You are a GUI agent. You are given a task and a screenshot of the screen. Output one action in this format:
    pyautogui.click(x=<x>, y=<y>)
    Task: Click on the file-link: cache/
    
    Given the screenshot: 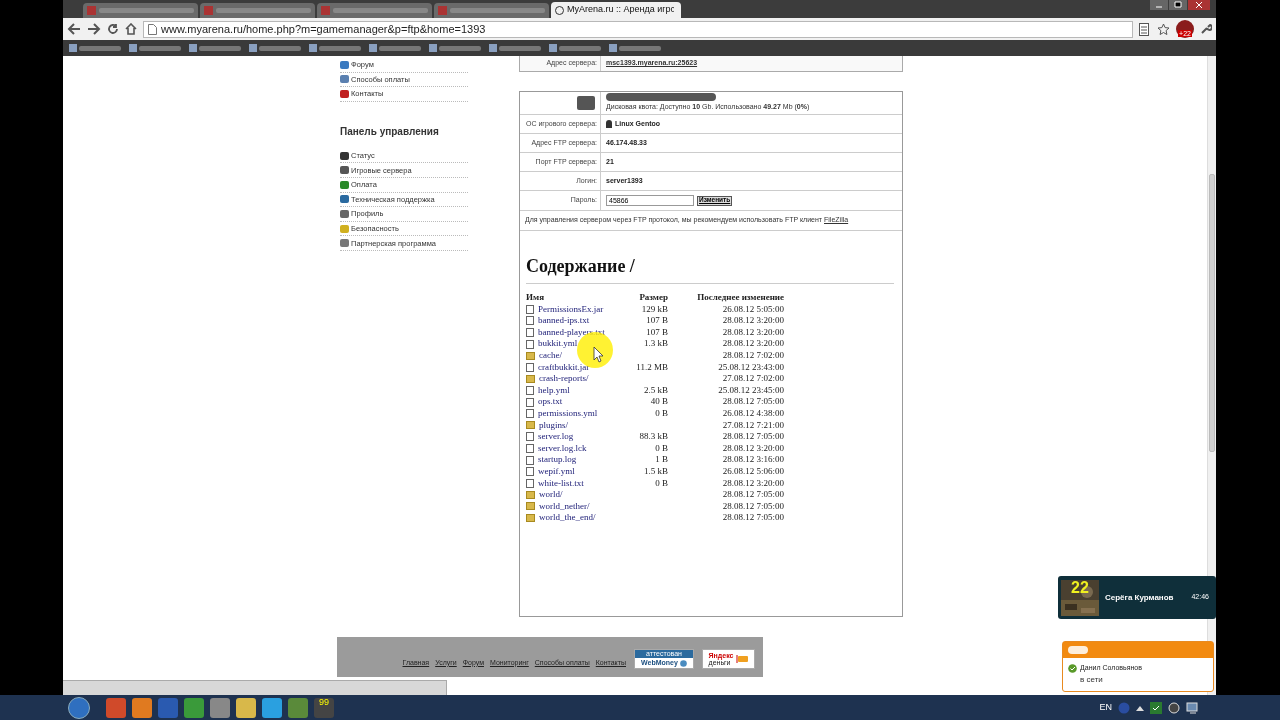 What is the action you would take?
    pyautogui.click(x=550, y=355)
    